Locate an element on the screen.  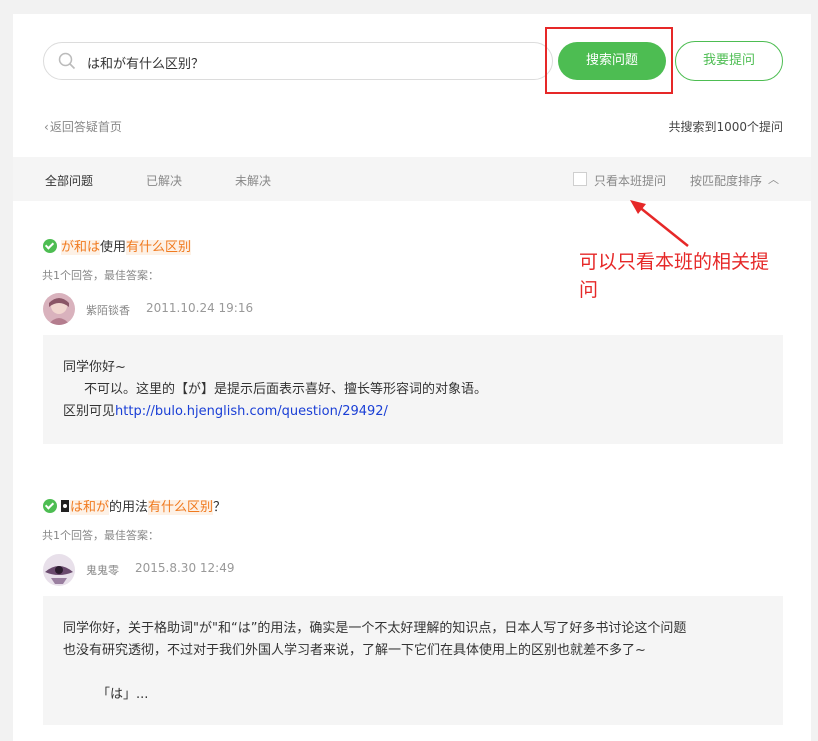
username: 鬼鬼零 is located at coordinates (102, 570).